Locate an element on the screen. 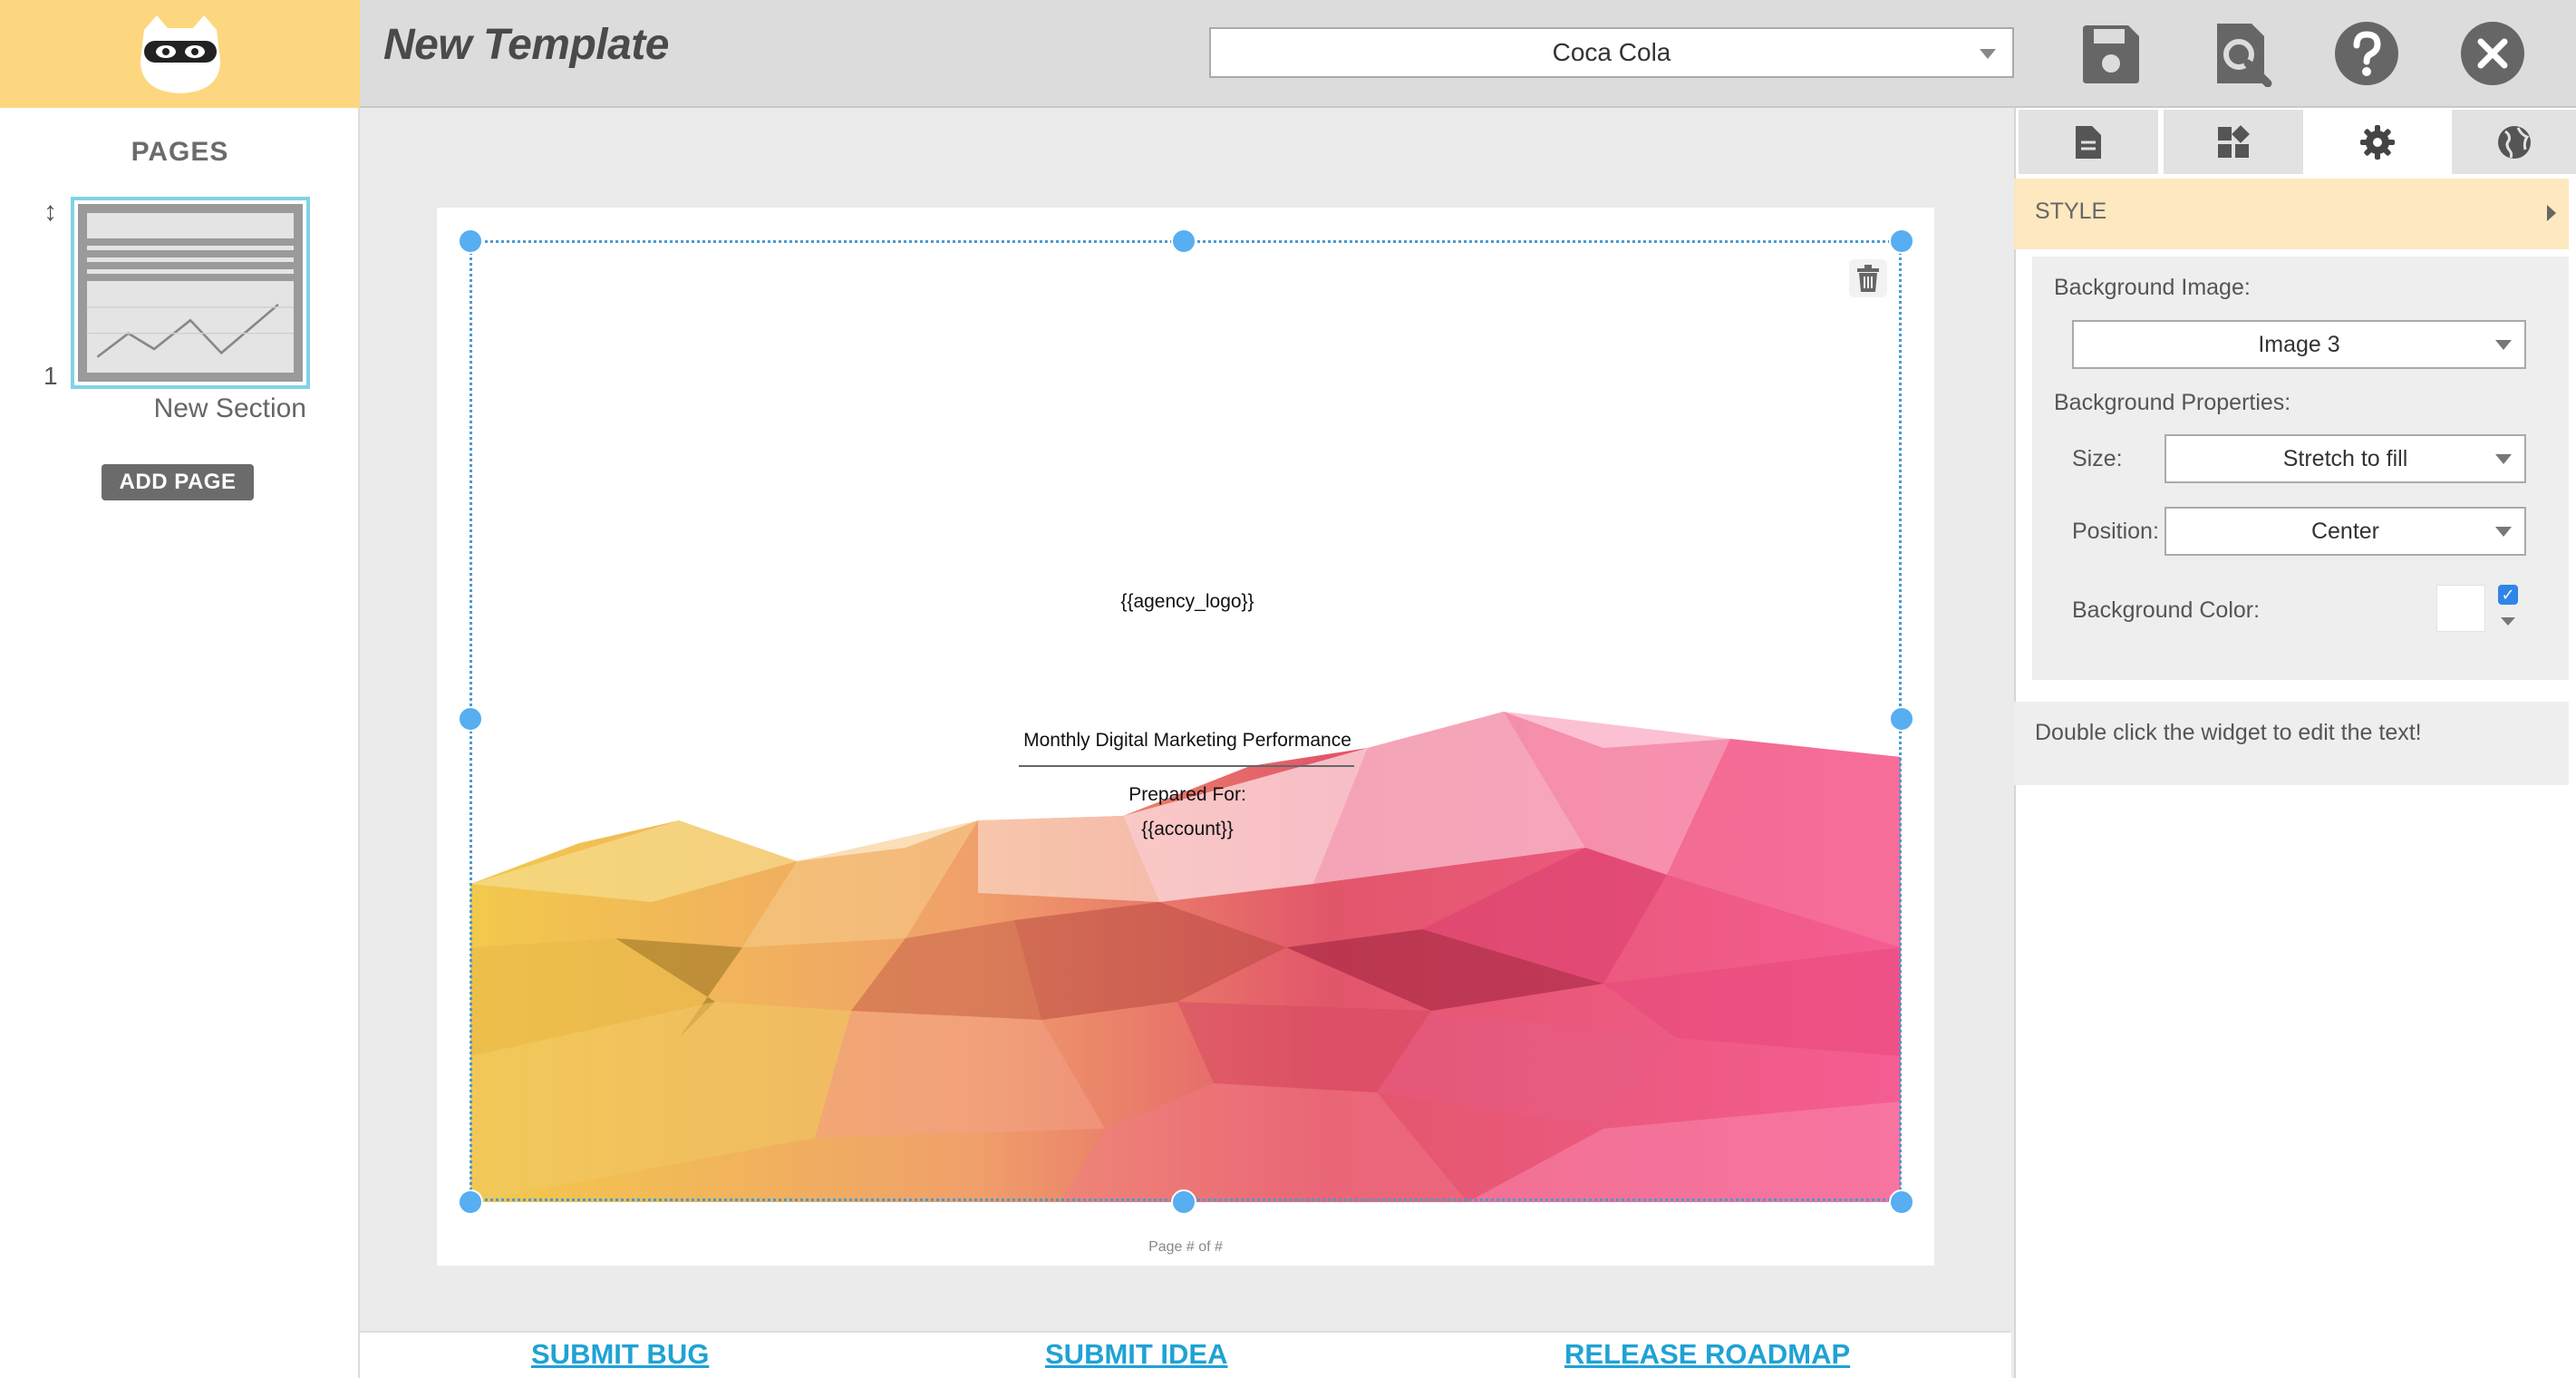  widgets-icon is located at coordinates (2234, 141).